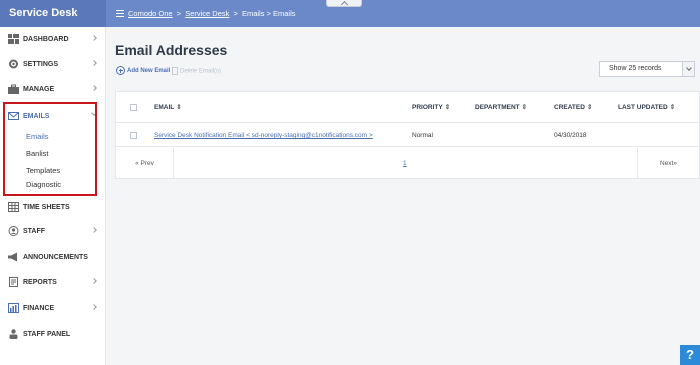  What do you see at coordinates (13, 308) in the screenshot?
I see `bar-chart-icon` at bounding box center [13, 308].